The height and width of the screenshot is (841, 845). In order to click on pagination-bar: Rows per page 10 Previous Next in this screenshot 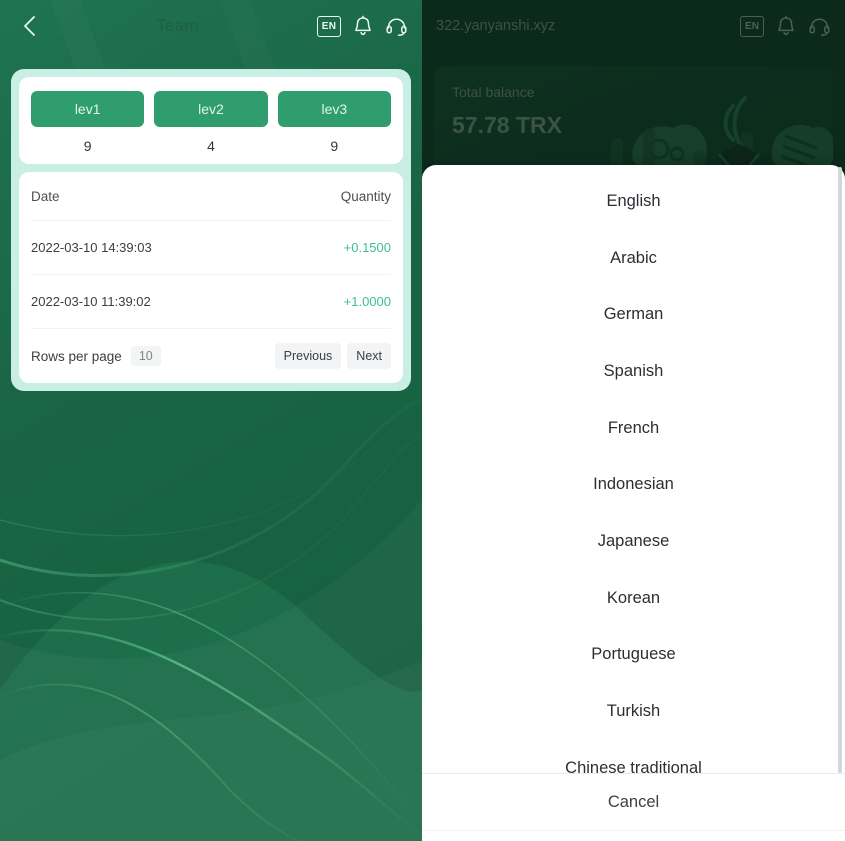, I will do `click(211, 356)`.